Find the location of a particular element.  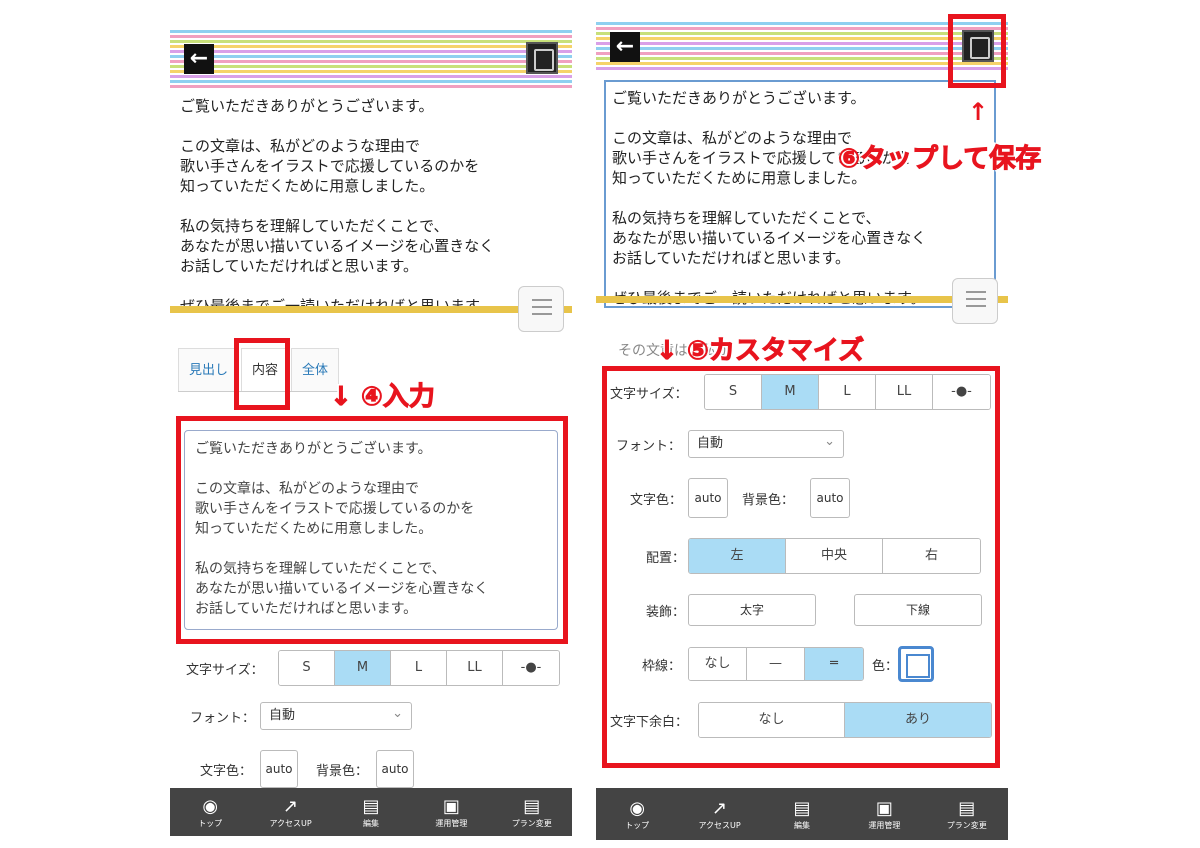

text-color-label: 文字色： is located at coordinates (226, 771).